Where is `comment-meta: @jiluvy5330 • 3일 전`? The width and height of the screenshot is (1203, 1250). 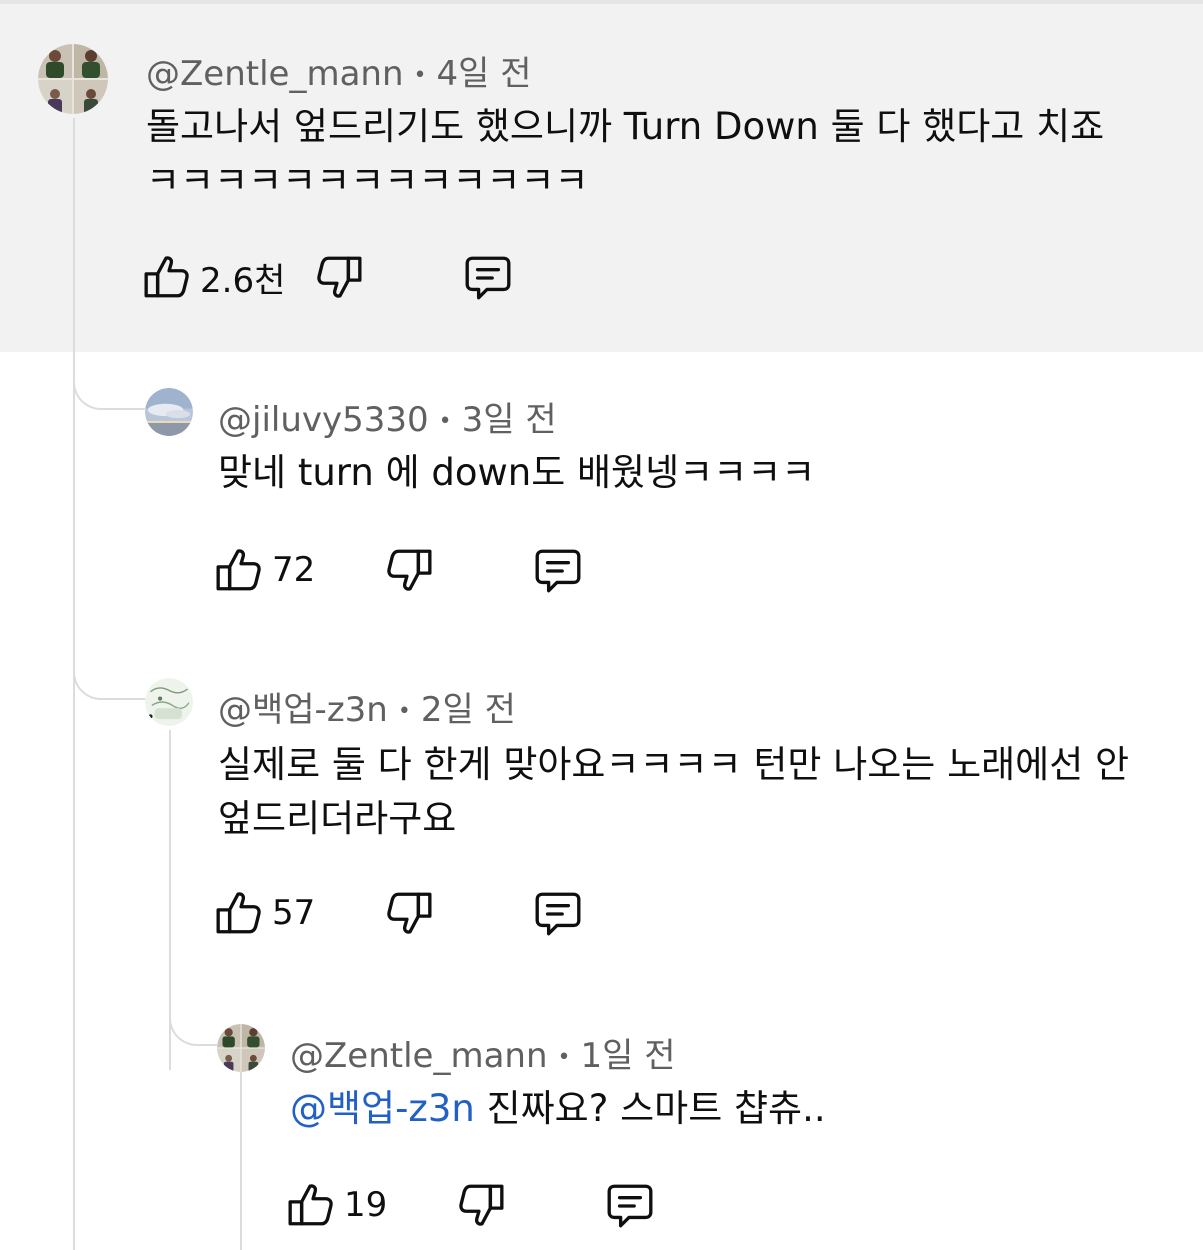 comment-meta: @jiluvy5330 • 3일 전 is located at coordinates (387, 416).